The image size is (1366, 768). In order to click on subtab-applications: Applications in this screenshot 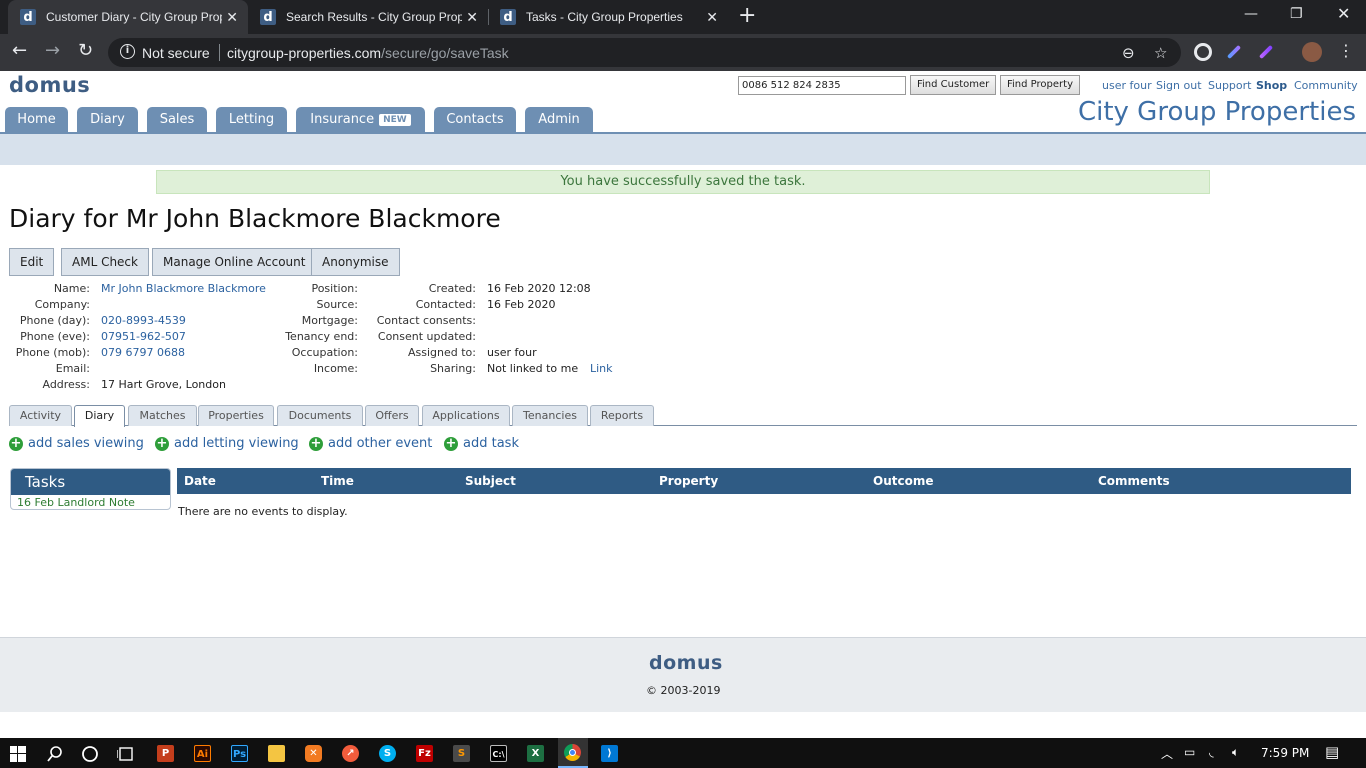, I will do `click(466, 415)`.